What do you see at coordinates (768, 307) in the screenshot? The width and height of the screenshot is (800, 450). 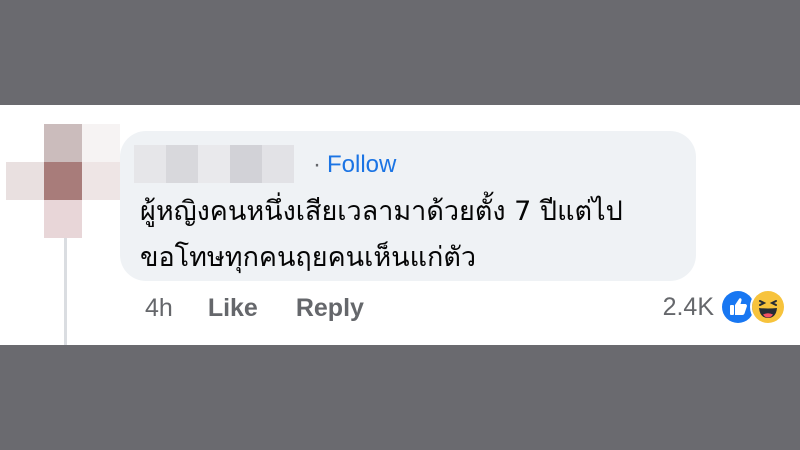 I see `haha-icon` at bounding box center [768, 307].